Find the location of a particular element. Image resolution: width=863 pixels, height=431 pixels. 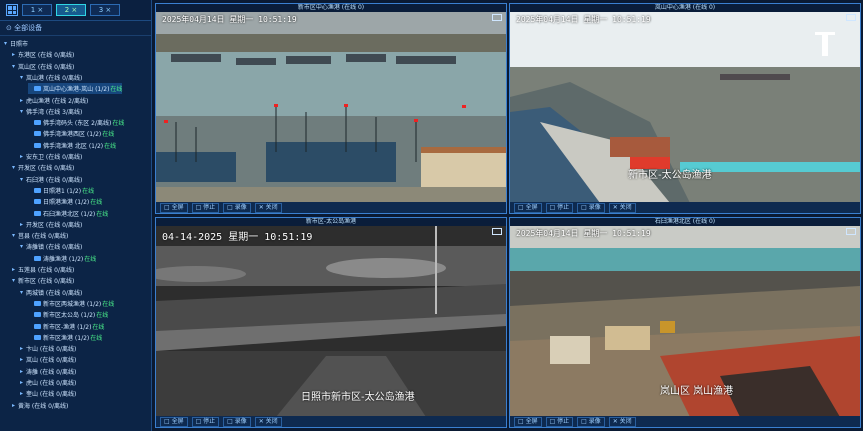

region-tree-item: ▾ 岚山港 (在线 0/离线) is located at coordinates (51, 77).